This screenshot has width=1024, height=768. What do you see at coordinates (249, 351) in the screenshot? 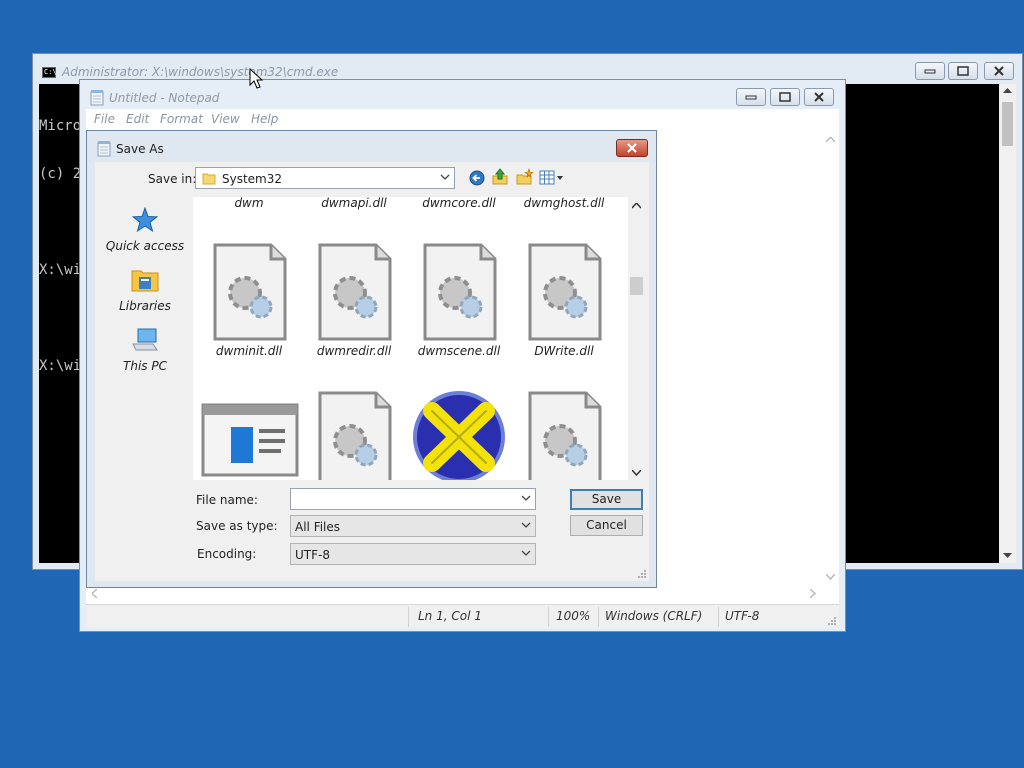
I see `file-item-label: dwminit.dll` at bounding box center [249, 351].